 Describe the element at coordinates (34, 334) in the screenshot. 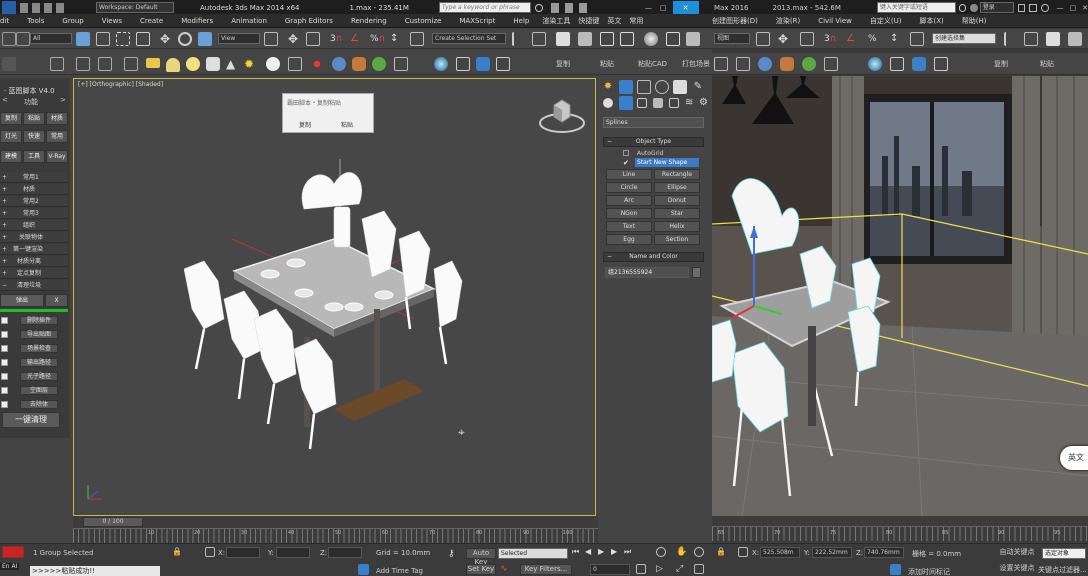

I see `check-export-maps: 导出贴图` at that location.